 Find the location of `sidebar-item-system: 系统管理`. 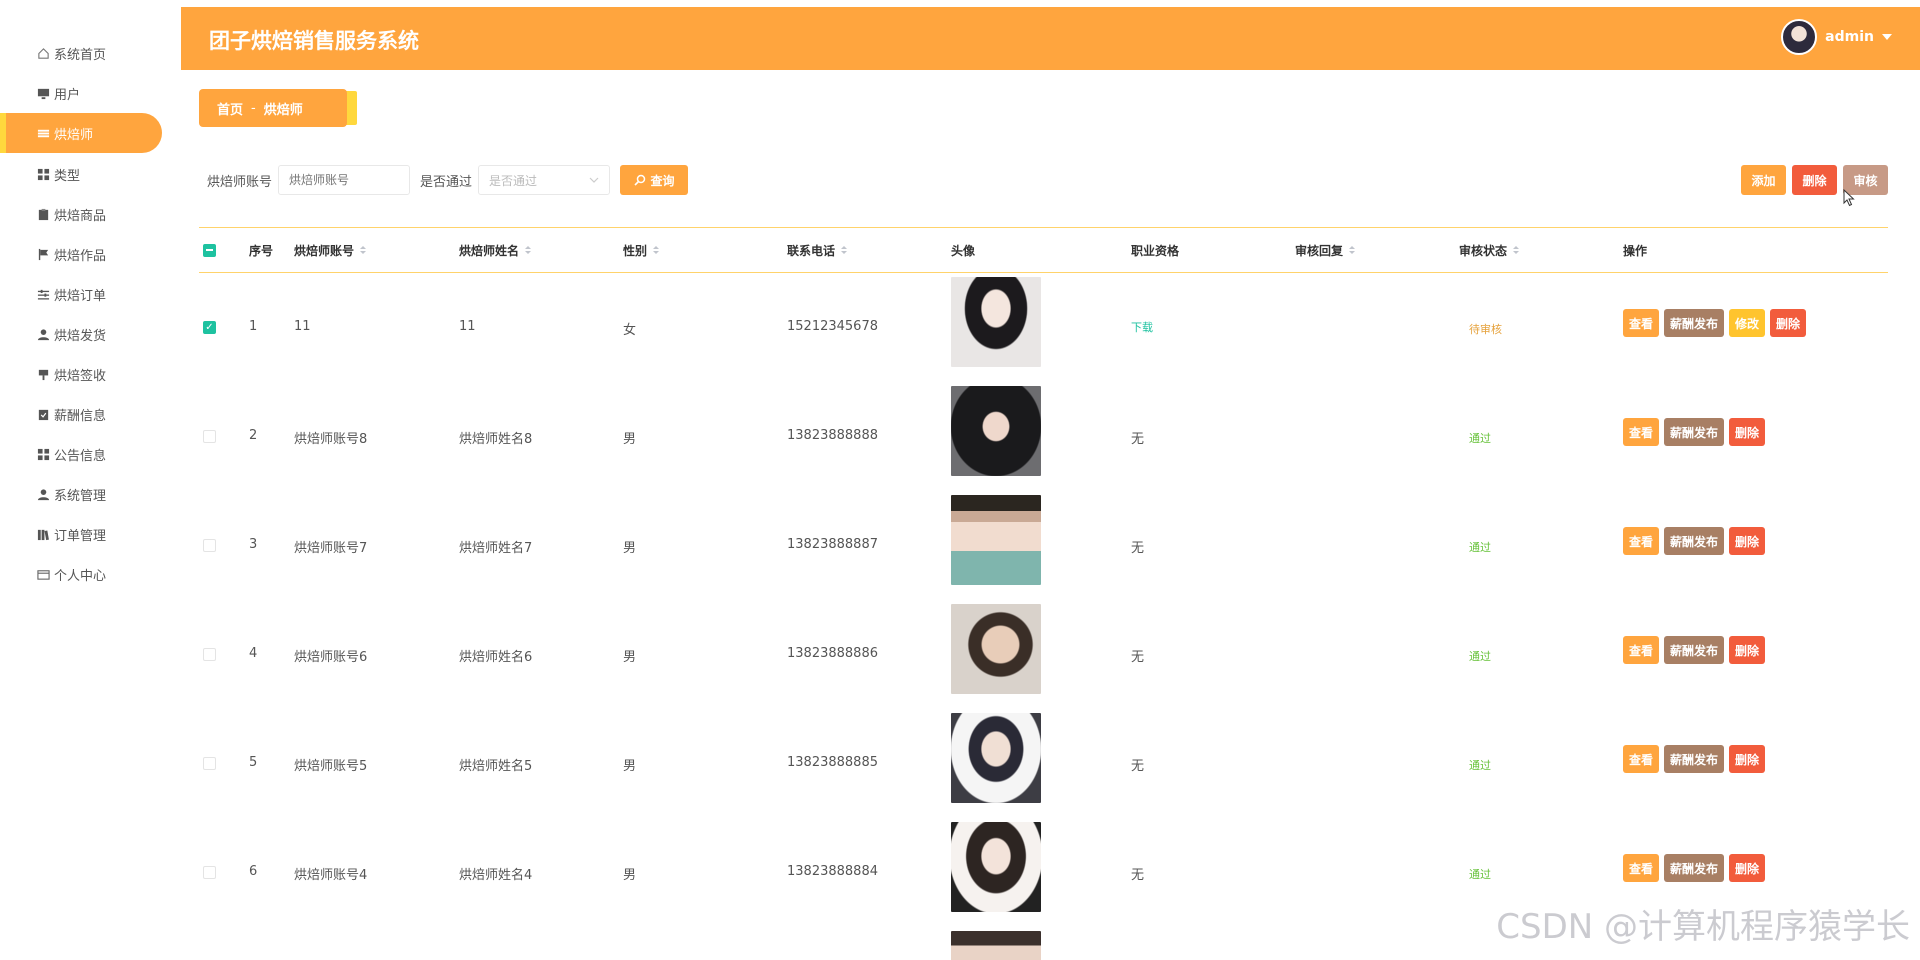

sidebar-item-system: 系统管理 is located at coordinates (84, 494).